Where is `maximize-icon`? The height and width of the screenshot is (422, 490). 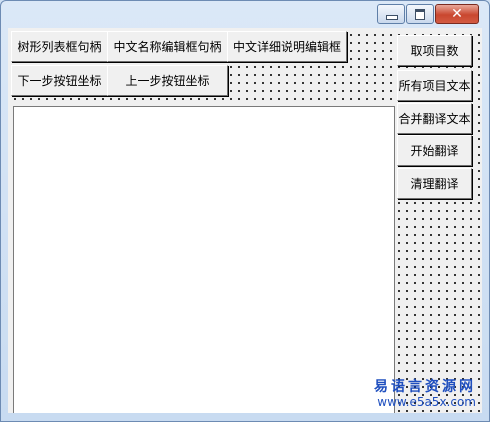 maximize-icon is located at coordinates (420, 14).